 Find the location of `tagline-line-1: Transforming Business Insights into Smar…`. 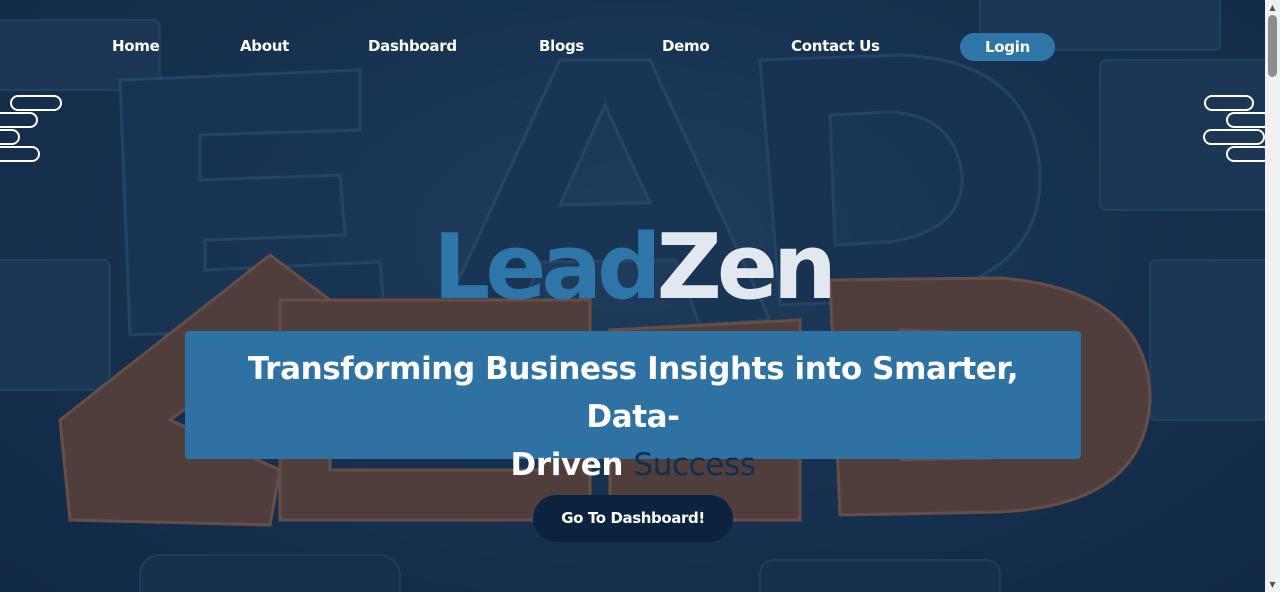

tagline-line-1: Transforming Business Insights into Smar… is located at coordinates (633, 393).